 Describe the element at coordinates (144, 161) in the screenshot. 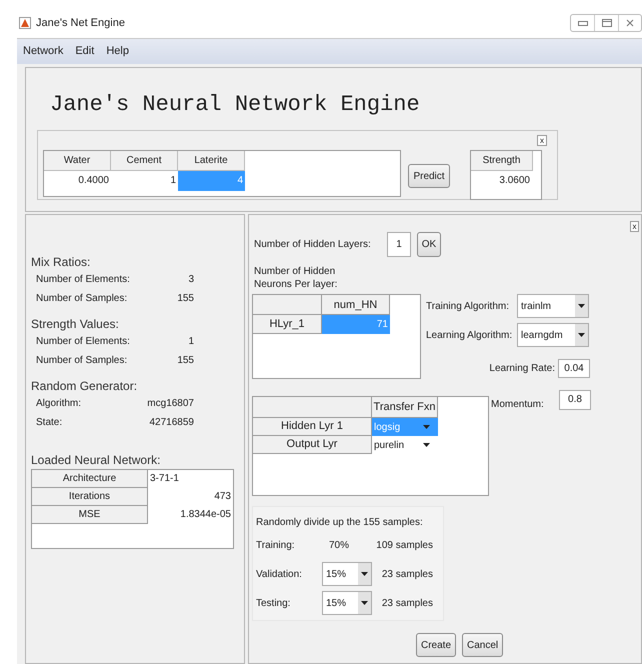

I see `column-header: Cement` at that location.